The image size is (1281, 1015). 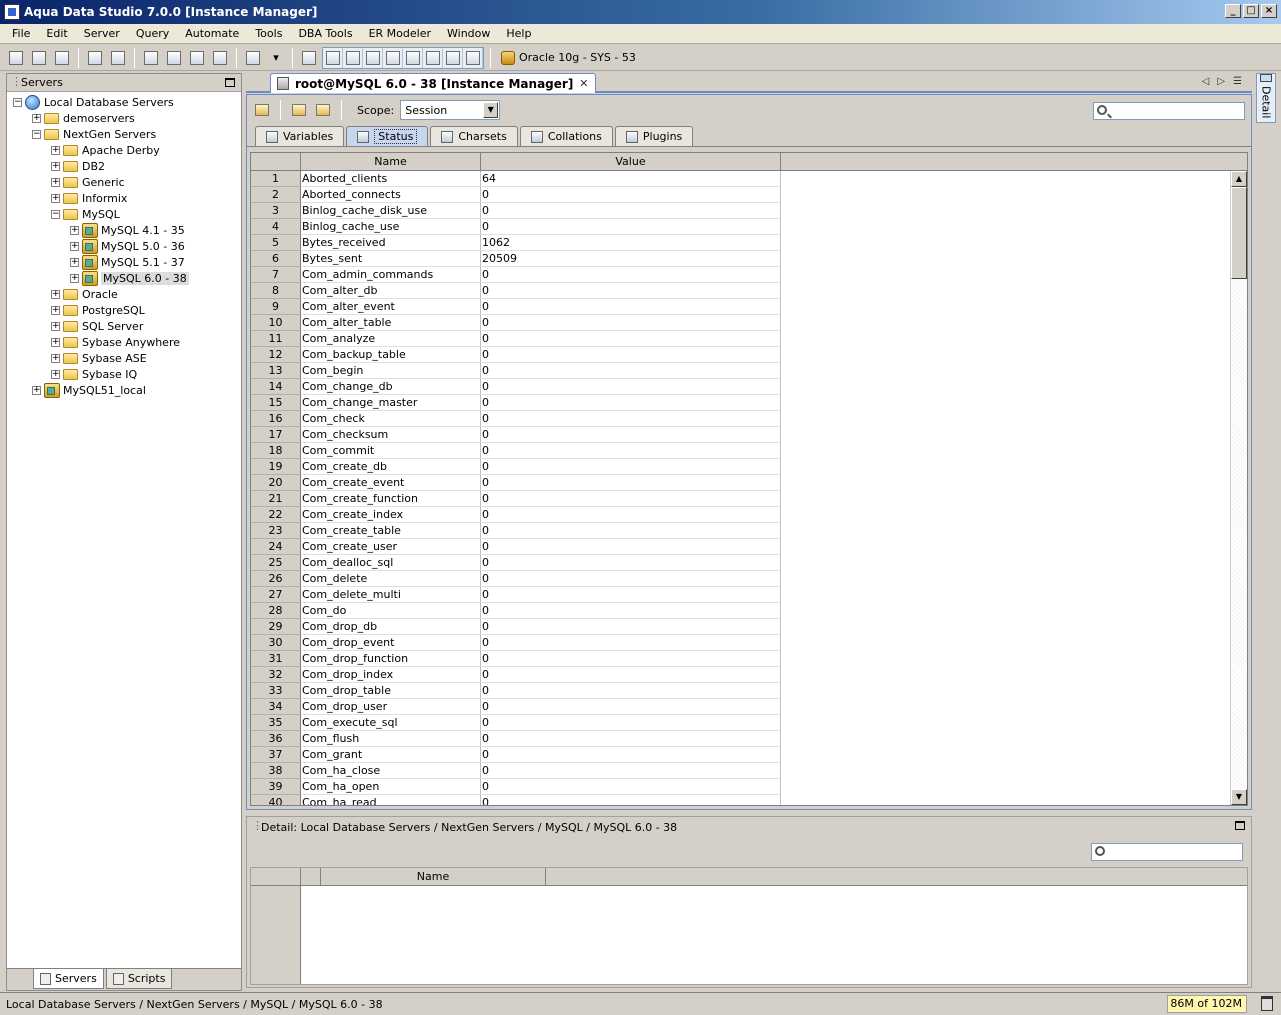 What do you see at coordinates (124, 374) in the screenshot?
I see `tree-node: + Sybase IQ` at bounding box center [124, 374].